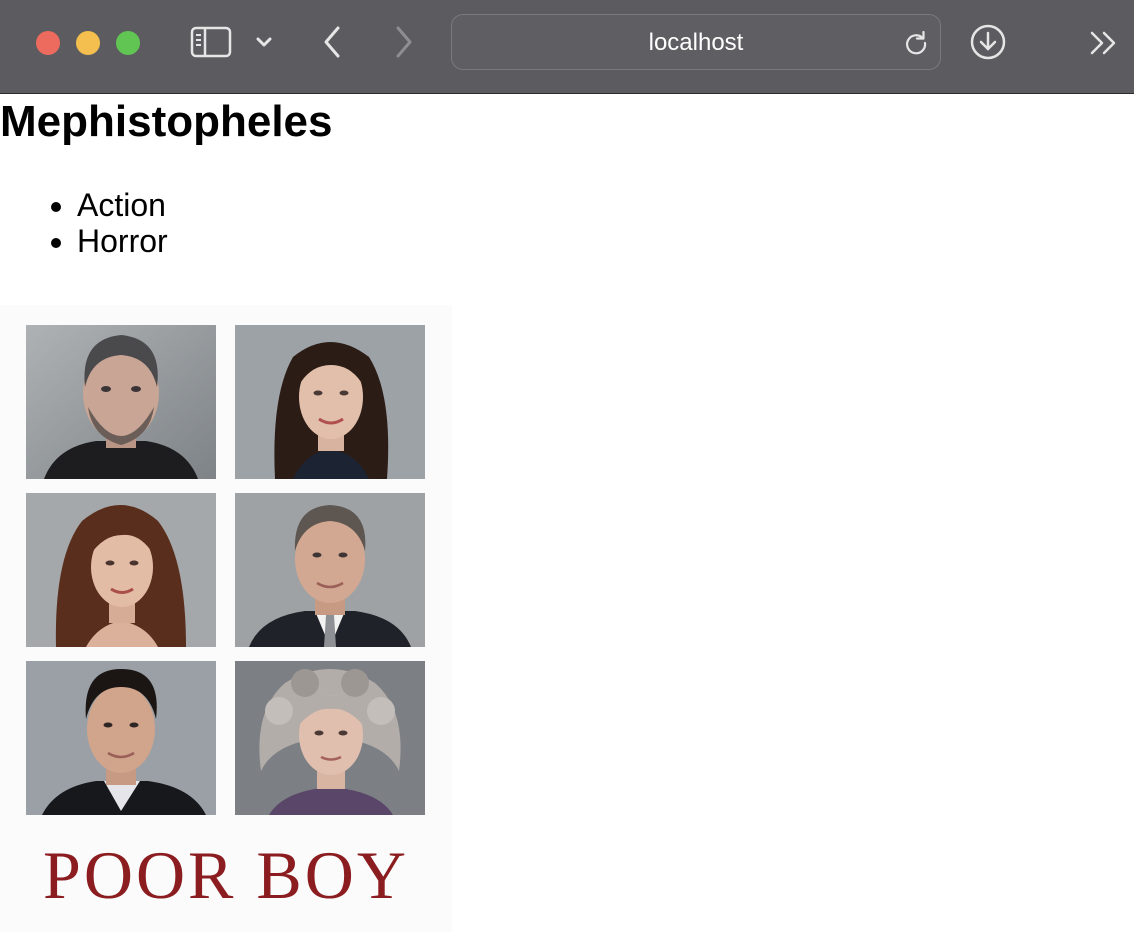 The image size is (1134, 932). I want to click on poster-photo-woman-grey-curls, so click(330, 738).